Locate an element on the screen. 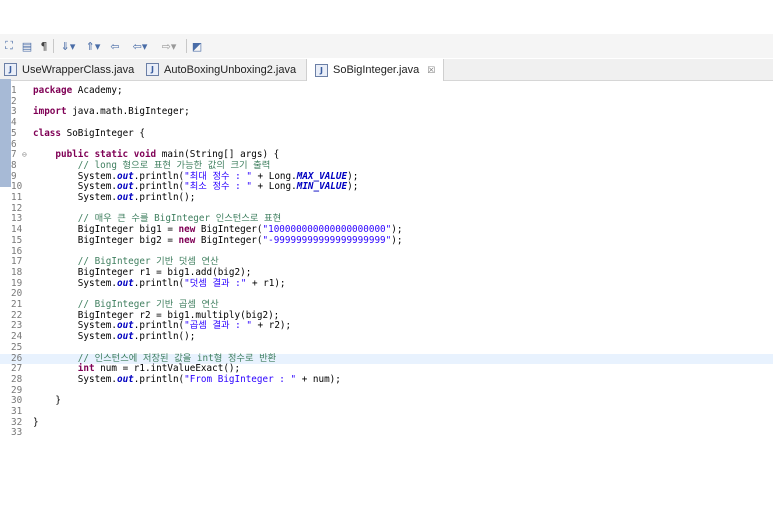  forward-icon: ⇨▾ is located at coordinates (169, 46).